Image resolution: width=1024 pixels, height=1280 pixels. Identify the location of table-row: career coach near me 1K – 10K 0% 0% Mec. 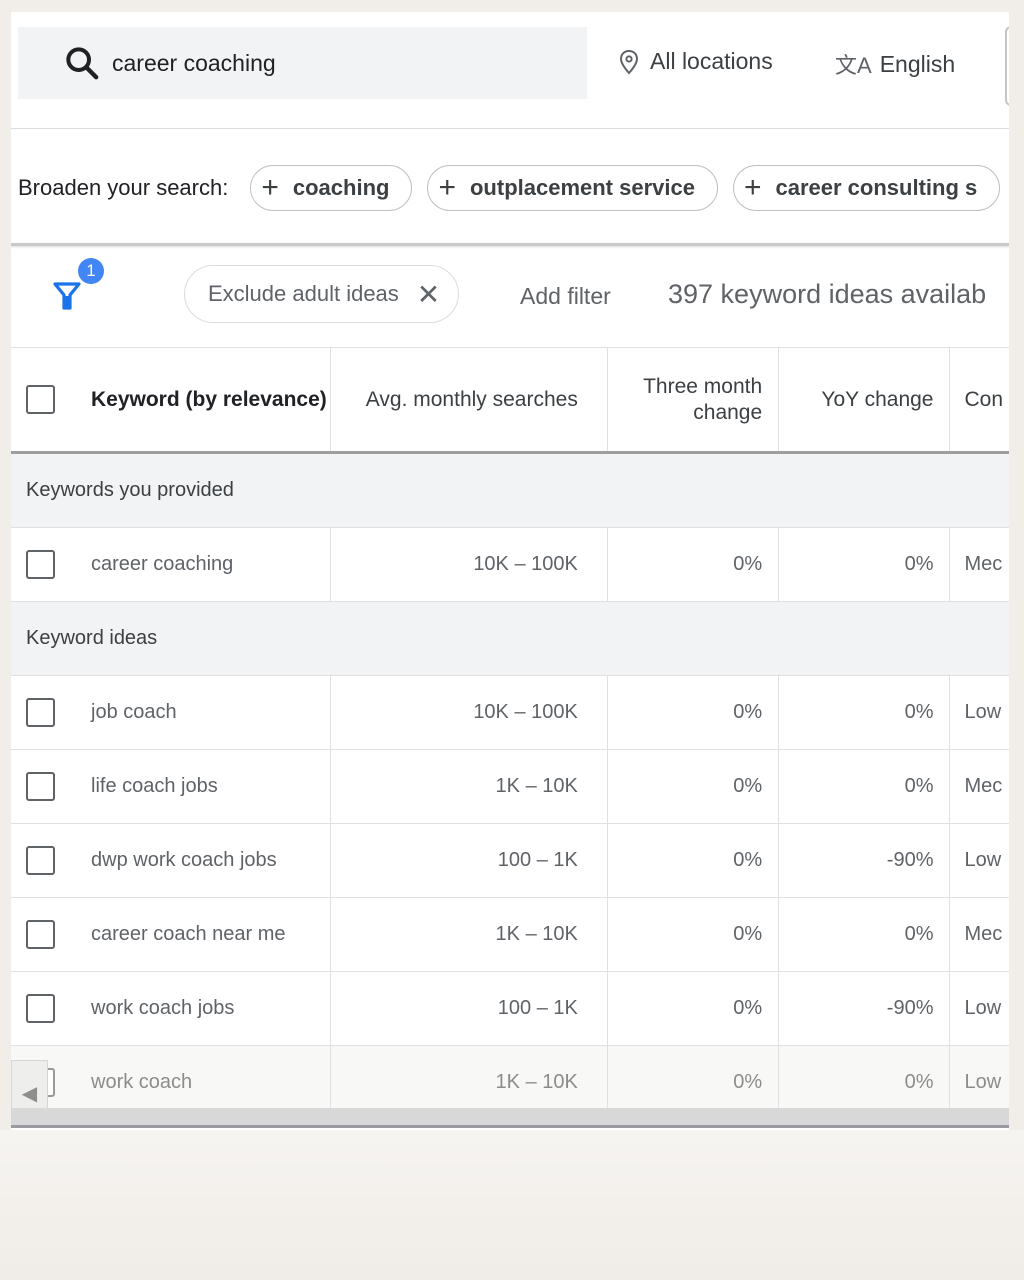
(510, 935).